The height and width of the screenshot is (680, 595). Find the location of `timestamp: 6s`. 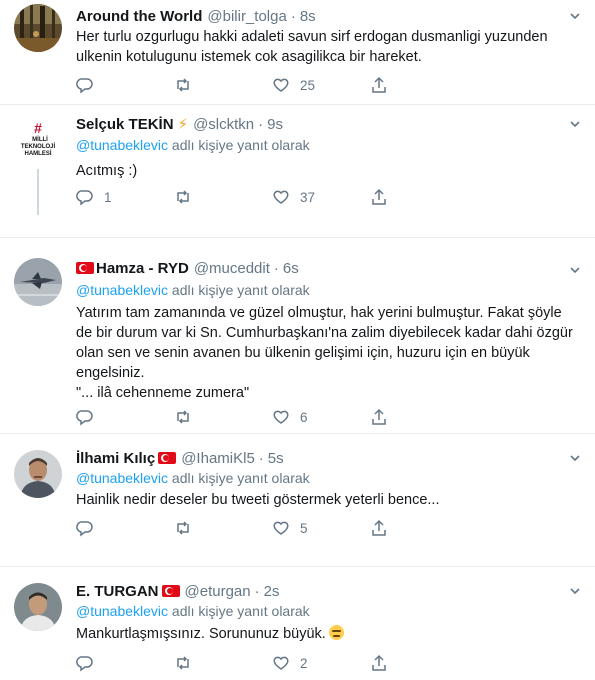

timestamp: 6s is located at coordinates (291, 268).